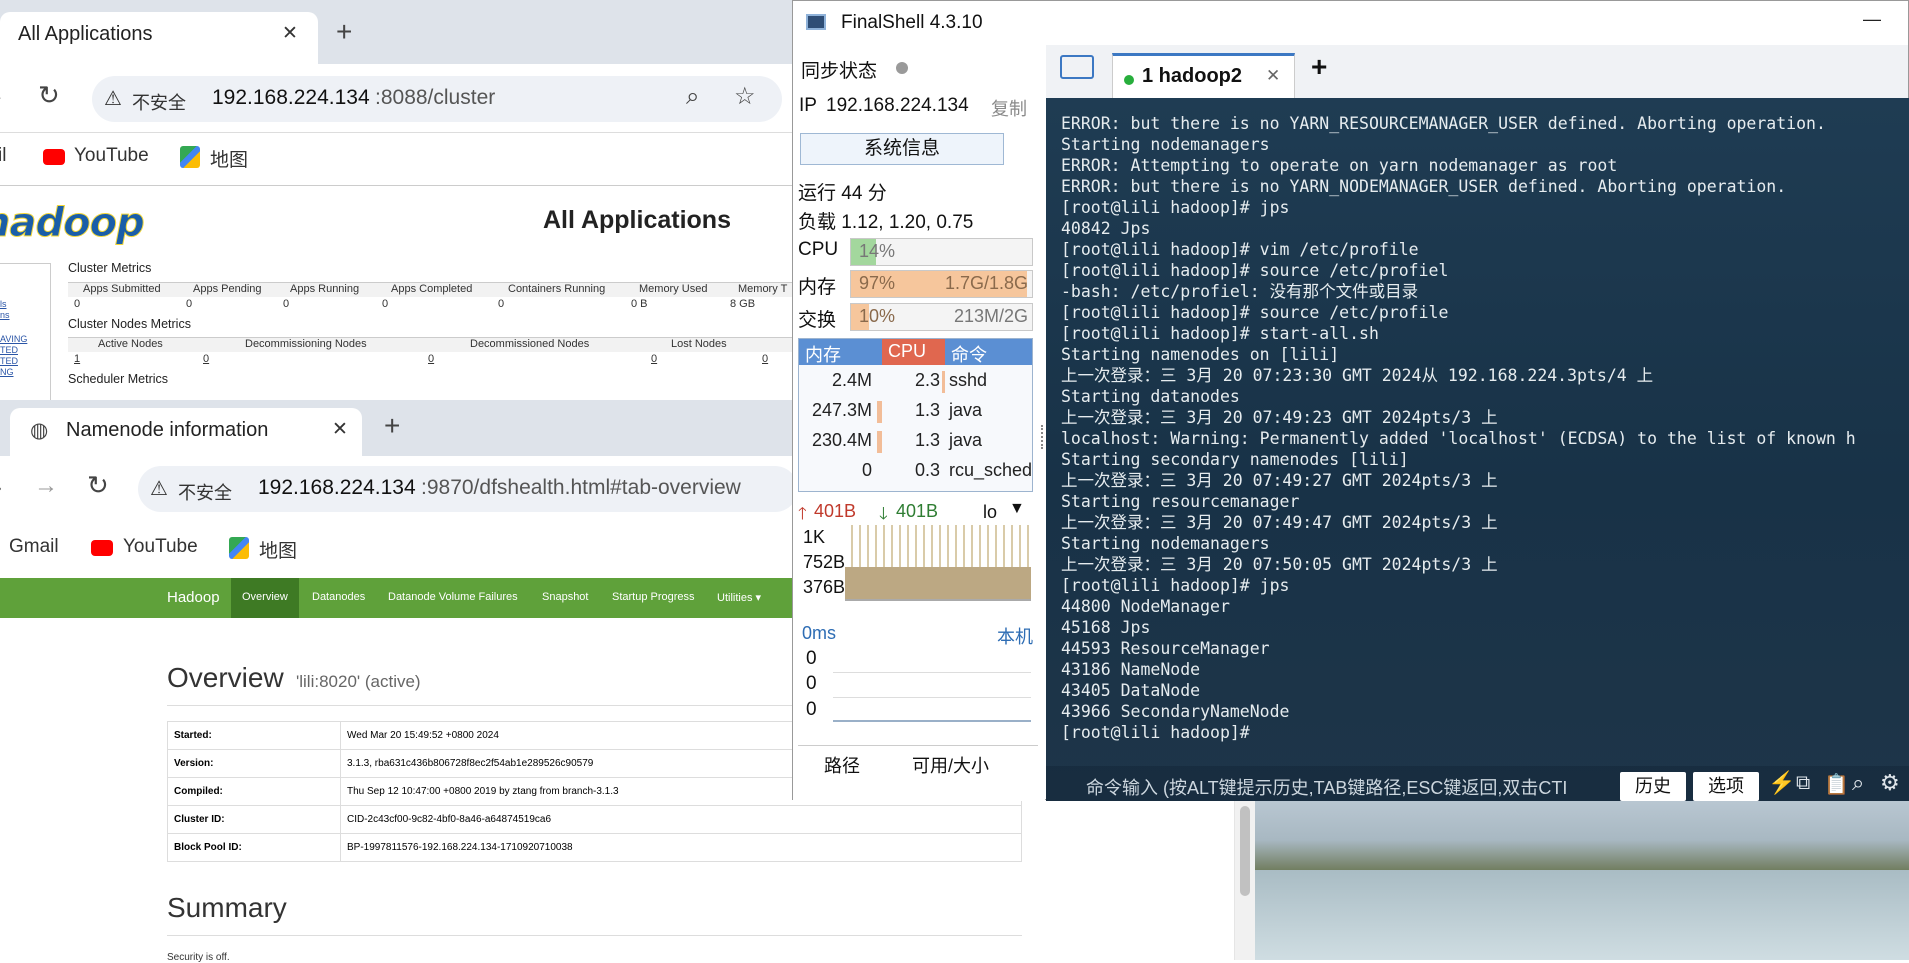  I want to click on nav-link: AVING, so click(13, 339).